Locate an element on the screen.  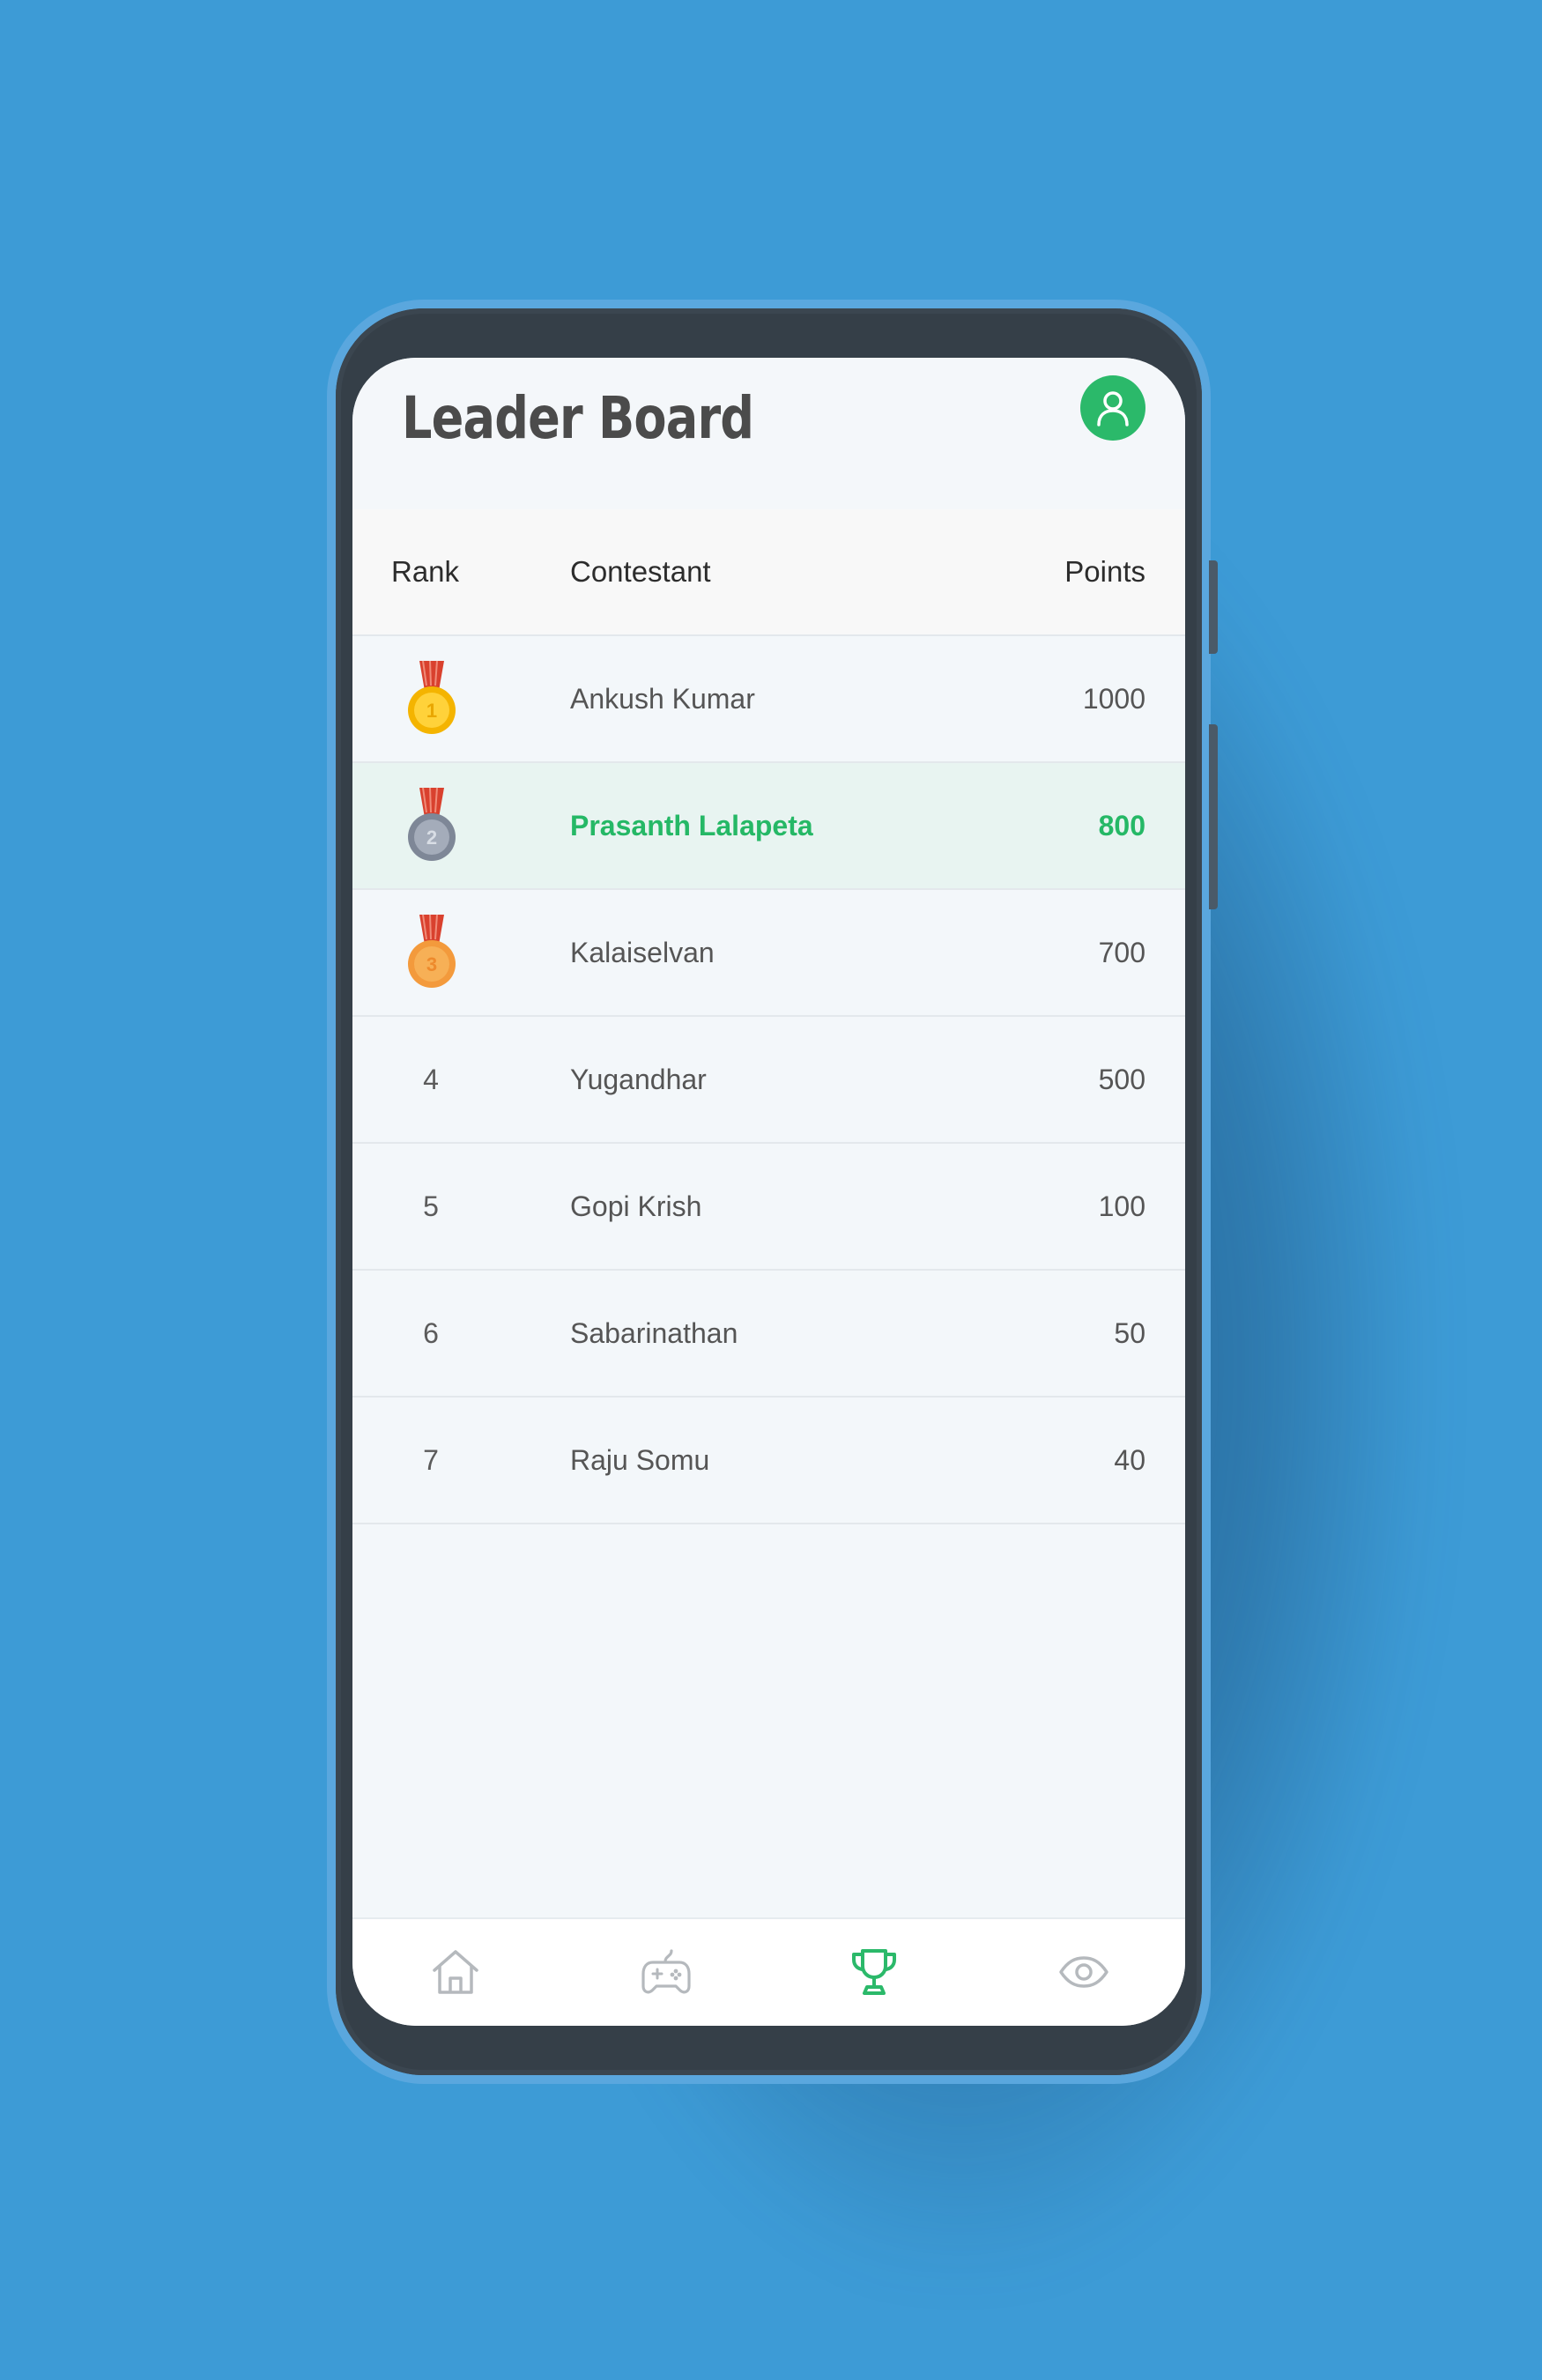
column-header-points: Points is located at coordinates (1104, 571).